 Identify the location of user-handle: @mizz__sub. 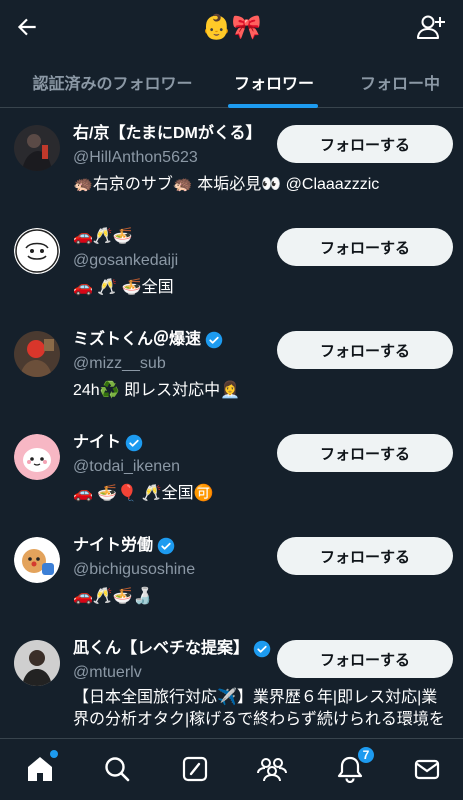
(119, 363).